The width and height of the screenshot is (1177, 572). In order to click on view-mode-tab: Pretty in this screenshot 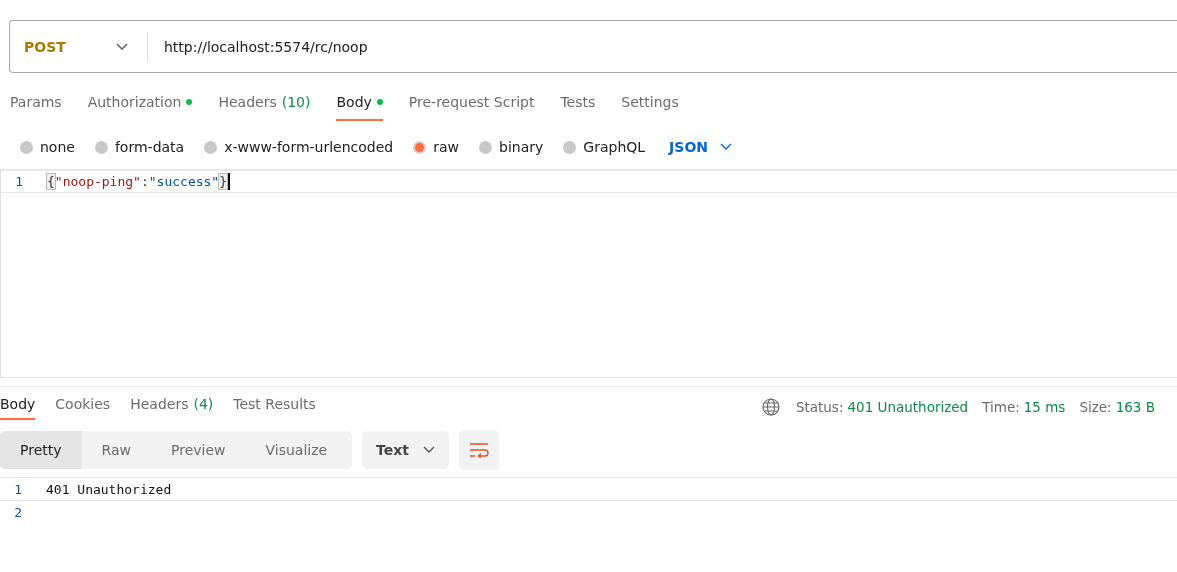, I will do `click(41, 450)`.